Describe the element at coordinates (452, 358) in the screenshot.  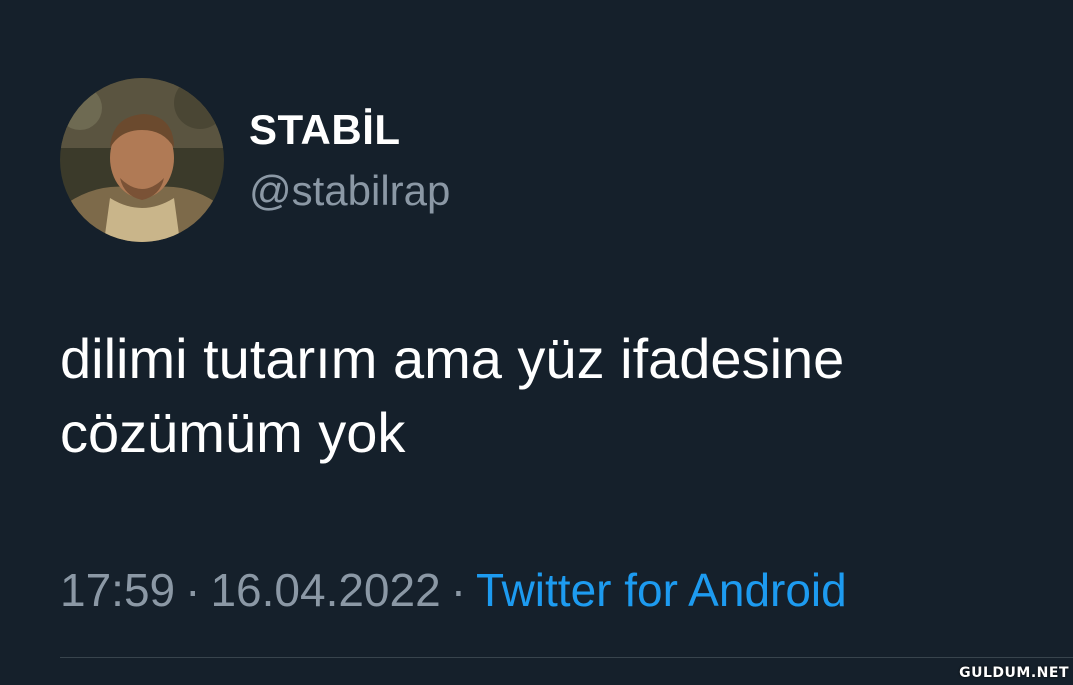
I see `tweet-text-line: dilimi tutarım ama yüz ifadesine` at that location.